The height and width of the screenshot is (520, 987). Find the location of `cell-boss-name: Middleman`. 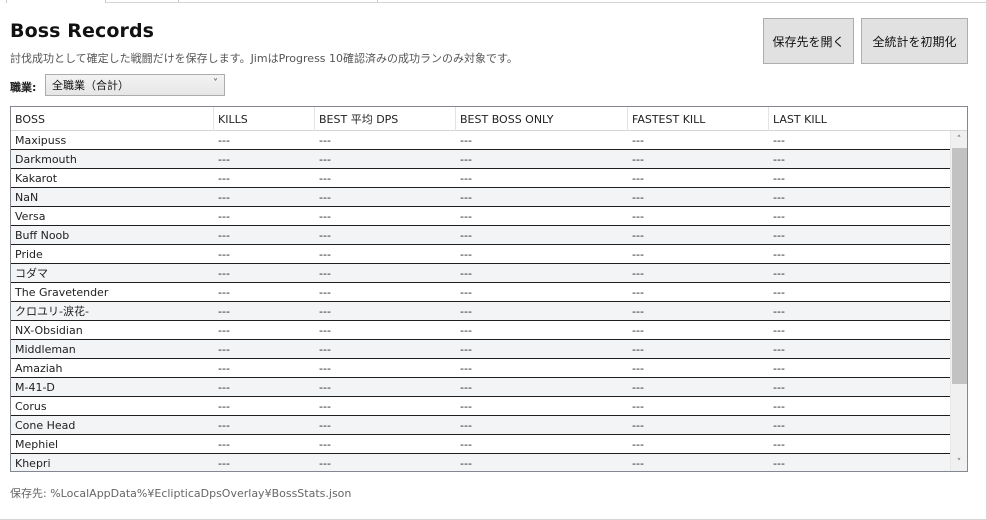

cell-boss-name: Middleman is located at coordinates (45, 349).